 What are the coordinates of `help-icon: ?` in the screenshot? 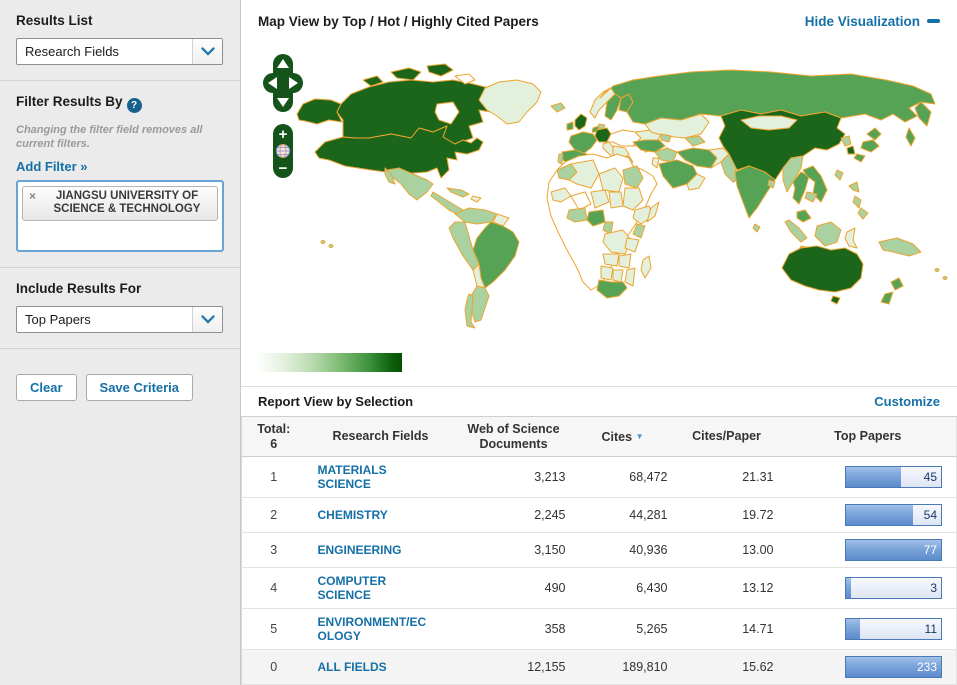 It's located at (134, 105).